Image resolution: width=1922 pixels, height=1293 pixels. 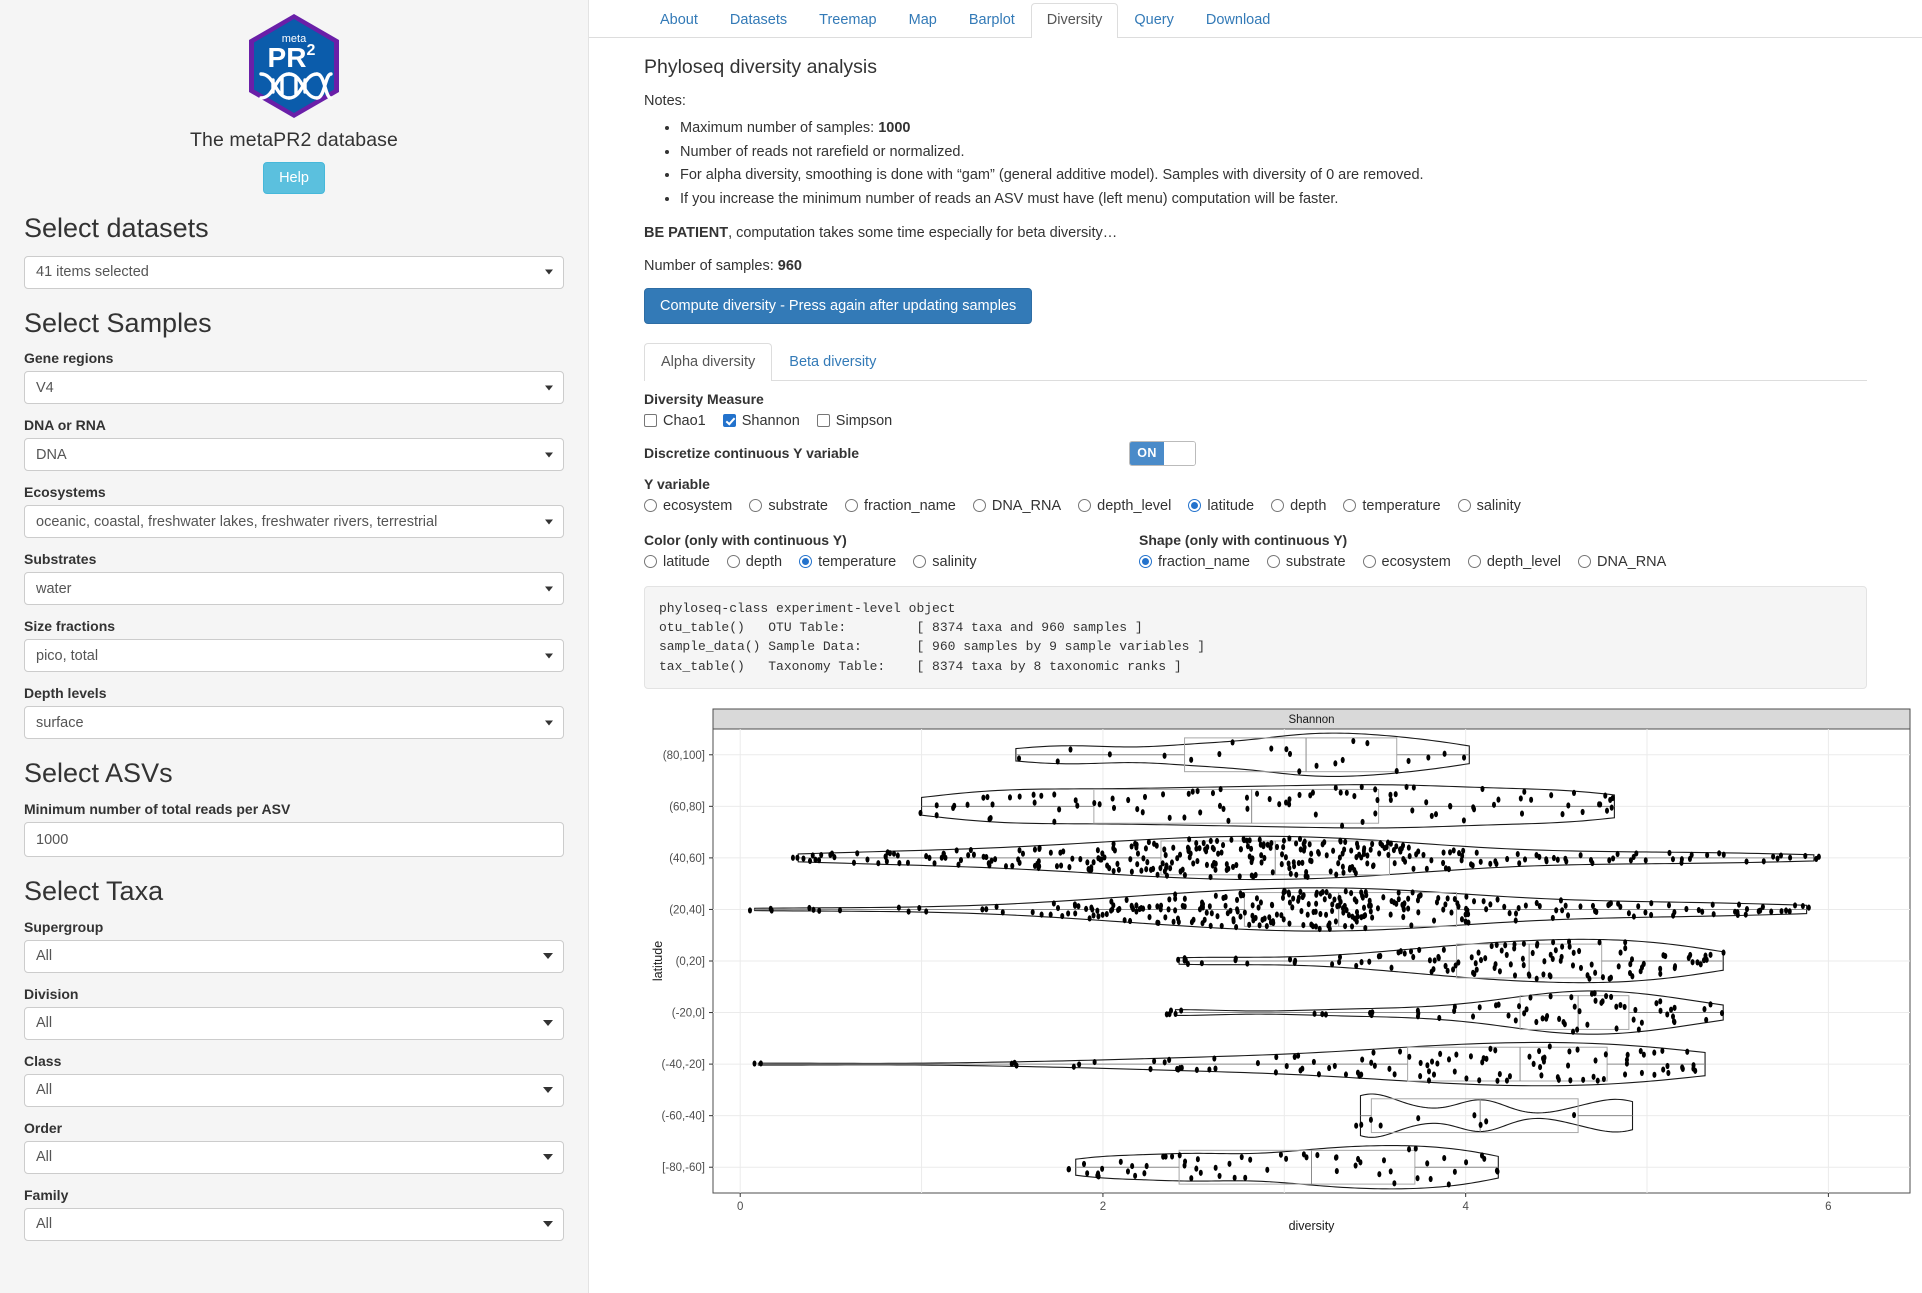 What do you see at coordinates (294, 589) in the screenshot?
I see `substrates-select: water` at bounding box center [294, 589].